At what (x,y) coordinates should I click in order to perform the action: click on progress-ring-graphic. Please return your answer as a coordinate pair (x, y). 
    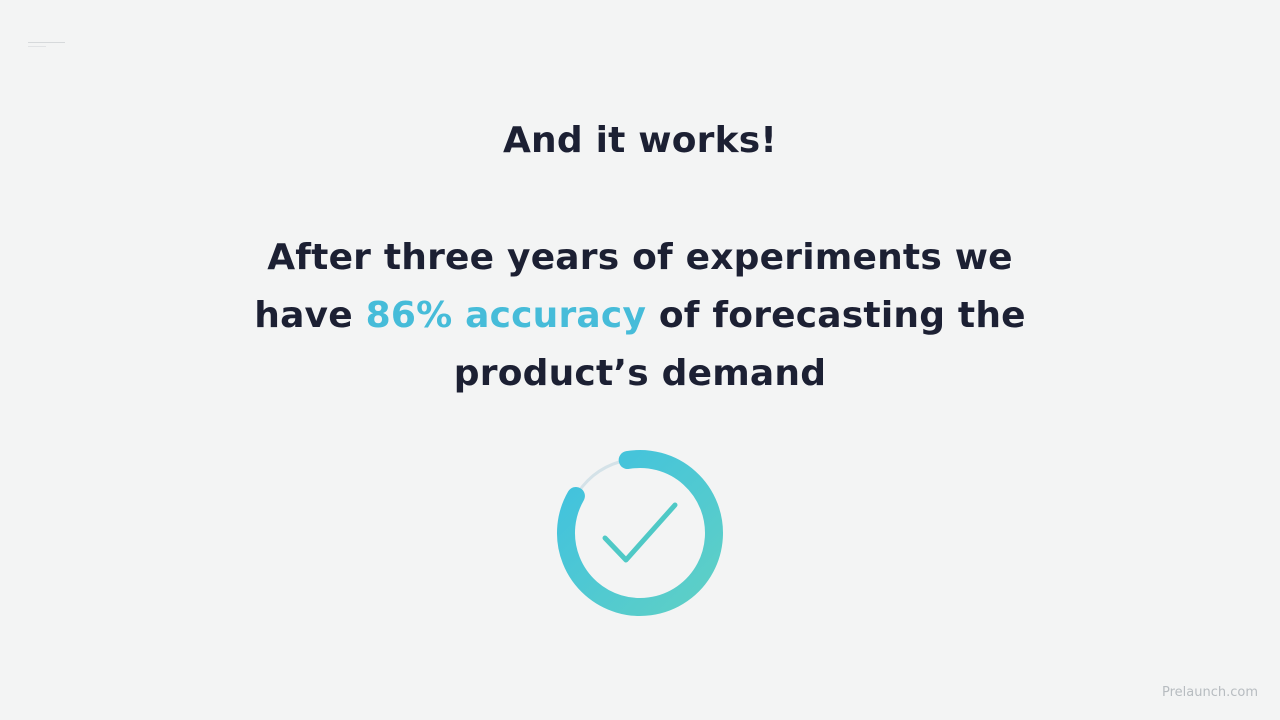
    Looking at the image, I should click on (640, 533).